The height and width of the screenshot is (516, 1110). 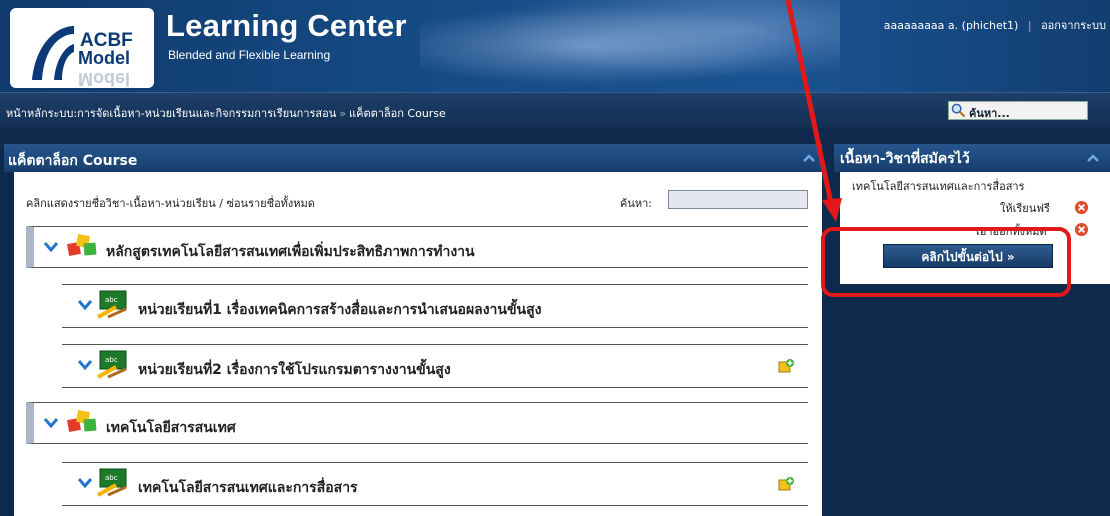 I want to click on unit-label: เทคโนโลยีสารสนเทศและการสื่อสาร, so click(x=248, y=488).